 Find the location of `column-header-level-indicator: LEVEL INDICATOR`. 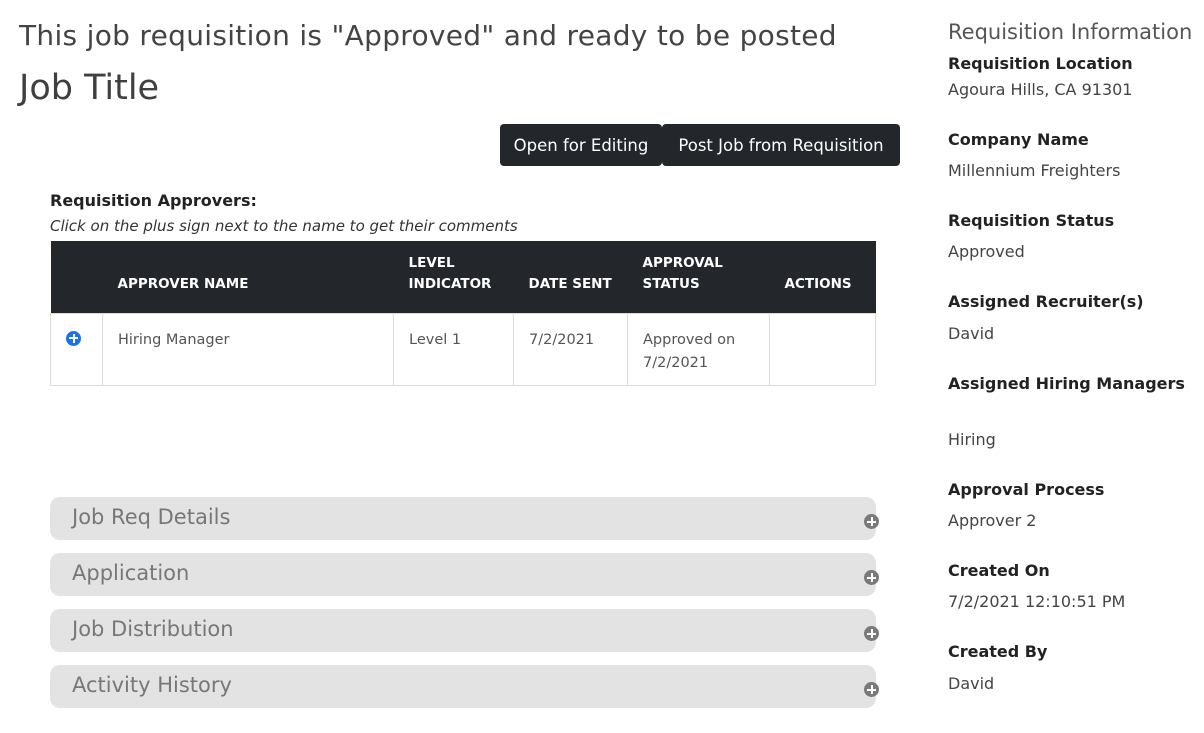

column-header-level-indicator: LEVEL INDICATOR is located at coordinates (450, 273).